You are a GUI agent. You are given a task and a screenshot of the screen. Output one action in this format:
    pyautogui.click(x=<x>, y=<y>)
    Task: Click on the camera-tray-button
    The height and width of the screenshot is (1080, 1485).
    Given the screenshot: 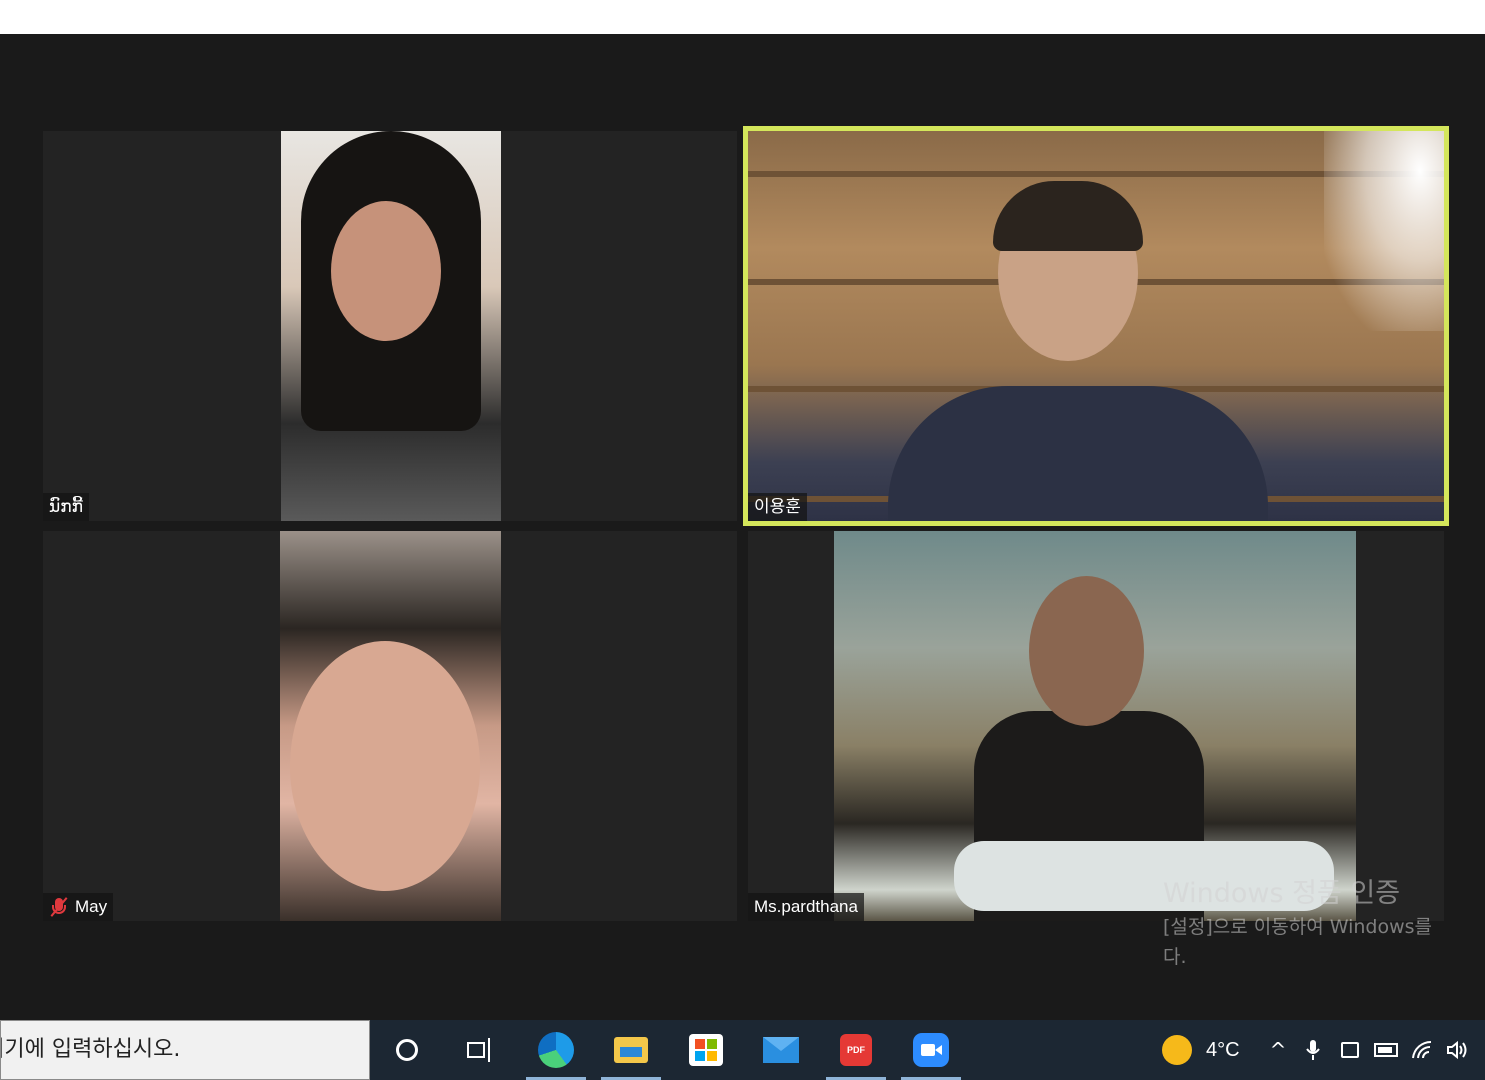 What is the action you would take?
    pyautogui.click(x=1350, y=1050)
    